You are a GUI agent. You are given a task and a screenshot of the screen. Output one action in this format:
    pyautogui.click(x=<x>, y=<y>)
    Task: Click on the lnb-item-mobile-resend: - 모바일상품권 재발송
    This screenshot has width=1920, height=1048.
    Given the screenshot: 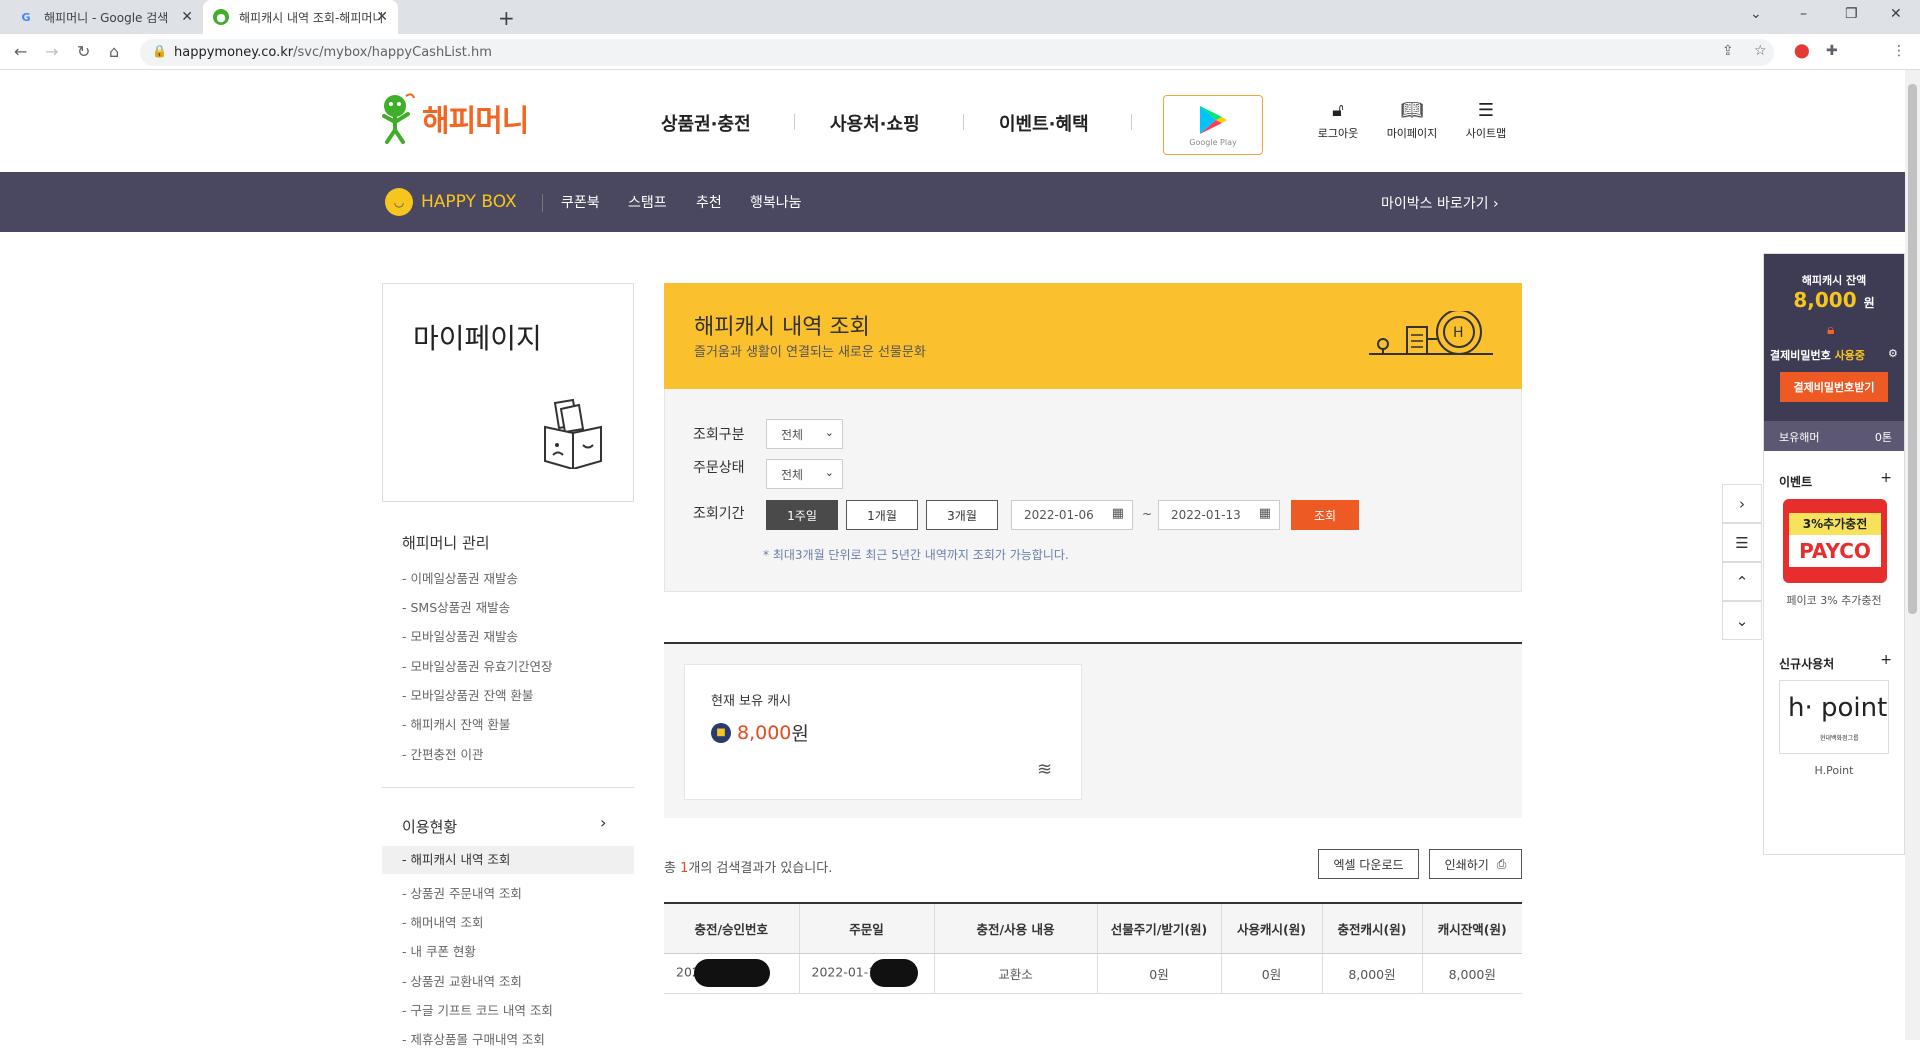 What is the action you would take?
    pyautogui.click(x=460, y=635)
    